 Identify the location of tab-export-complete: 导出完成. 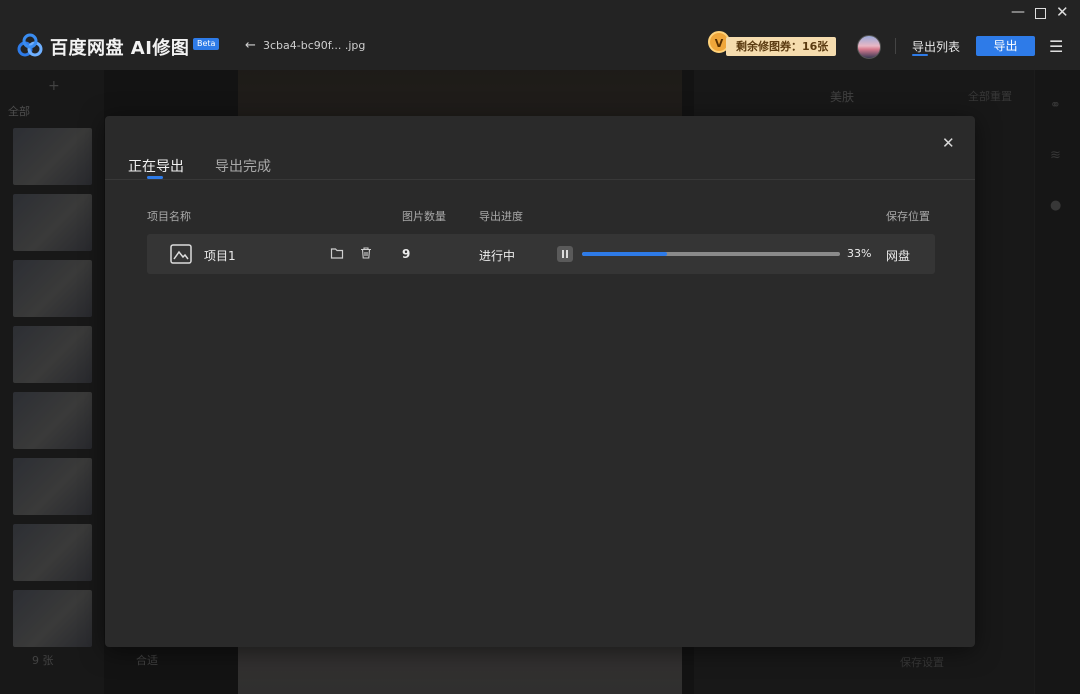
(243, 166).